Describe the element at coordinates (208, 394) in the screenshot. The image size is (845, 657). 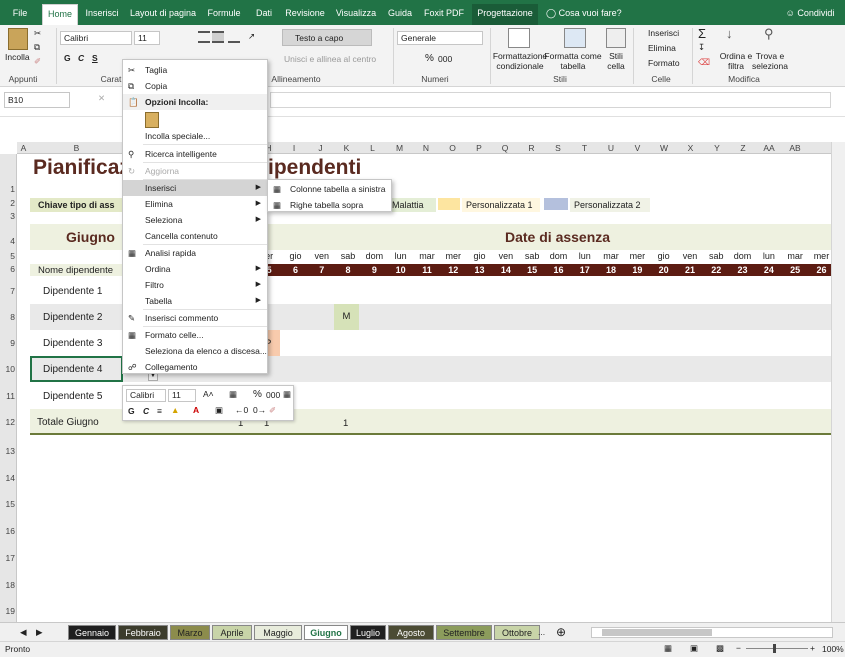
I see `mini-grow-font-icon: A˄` at that location.